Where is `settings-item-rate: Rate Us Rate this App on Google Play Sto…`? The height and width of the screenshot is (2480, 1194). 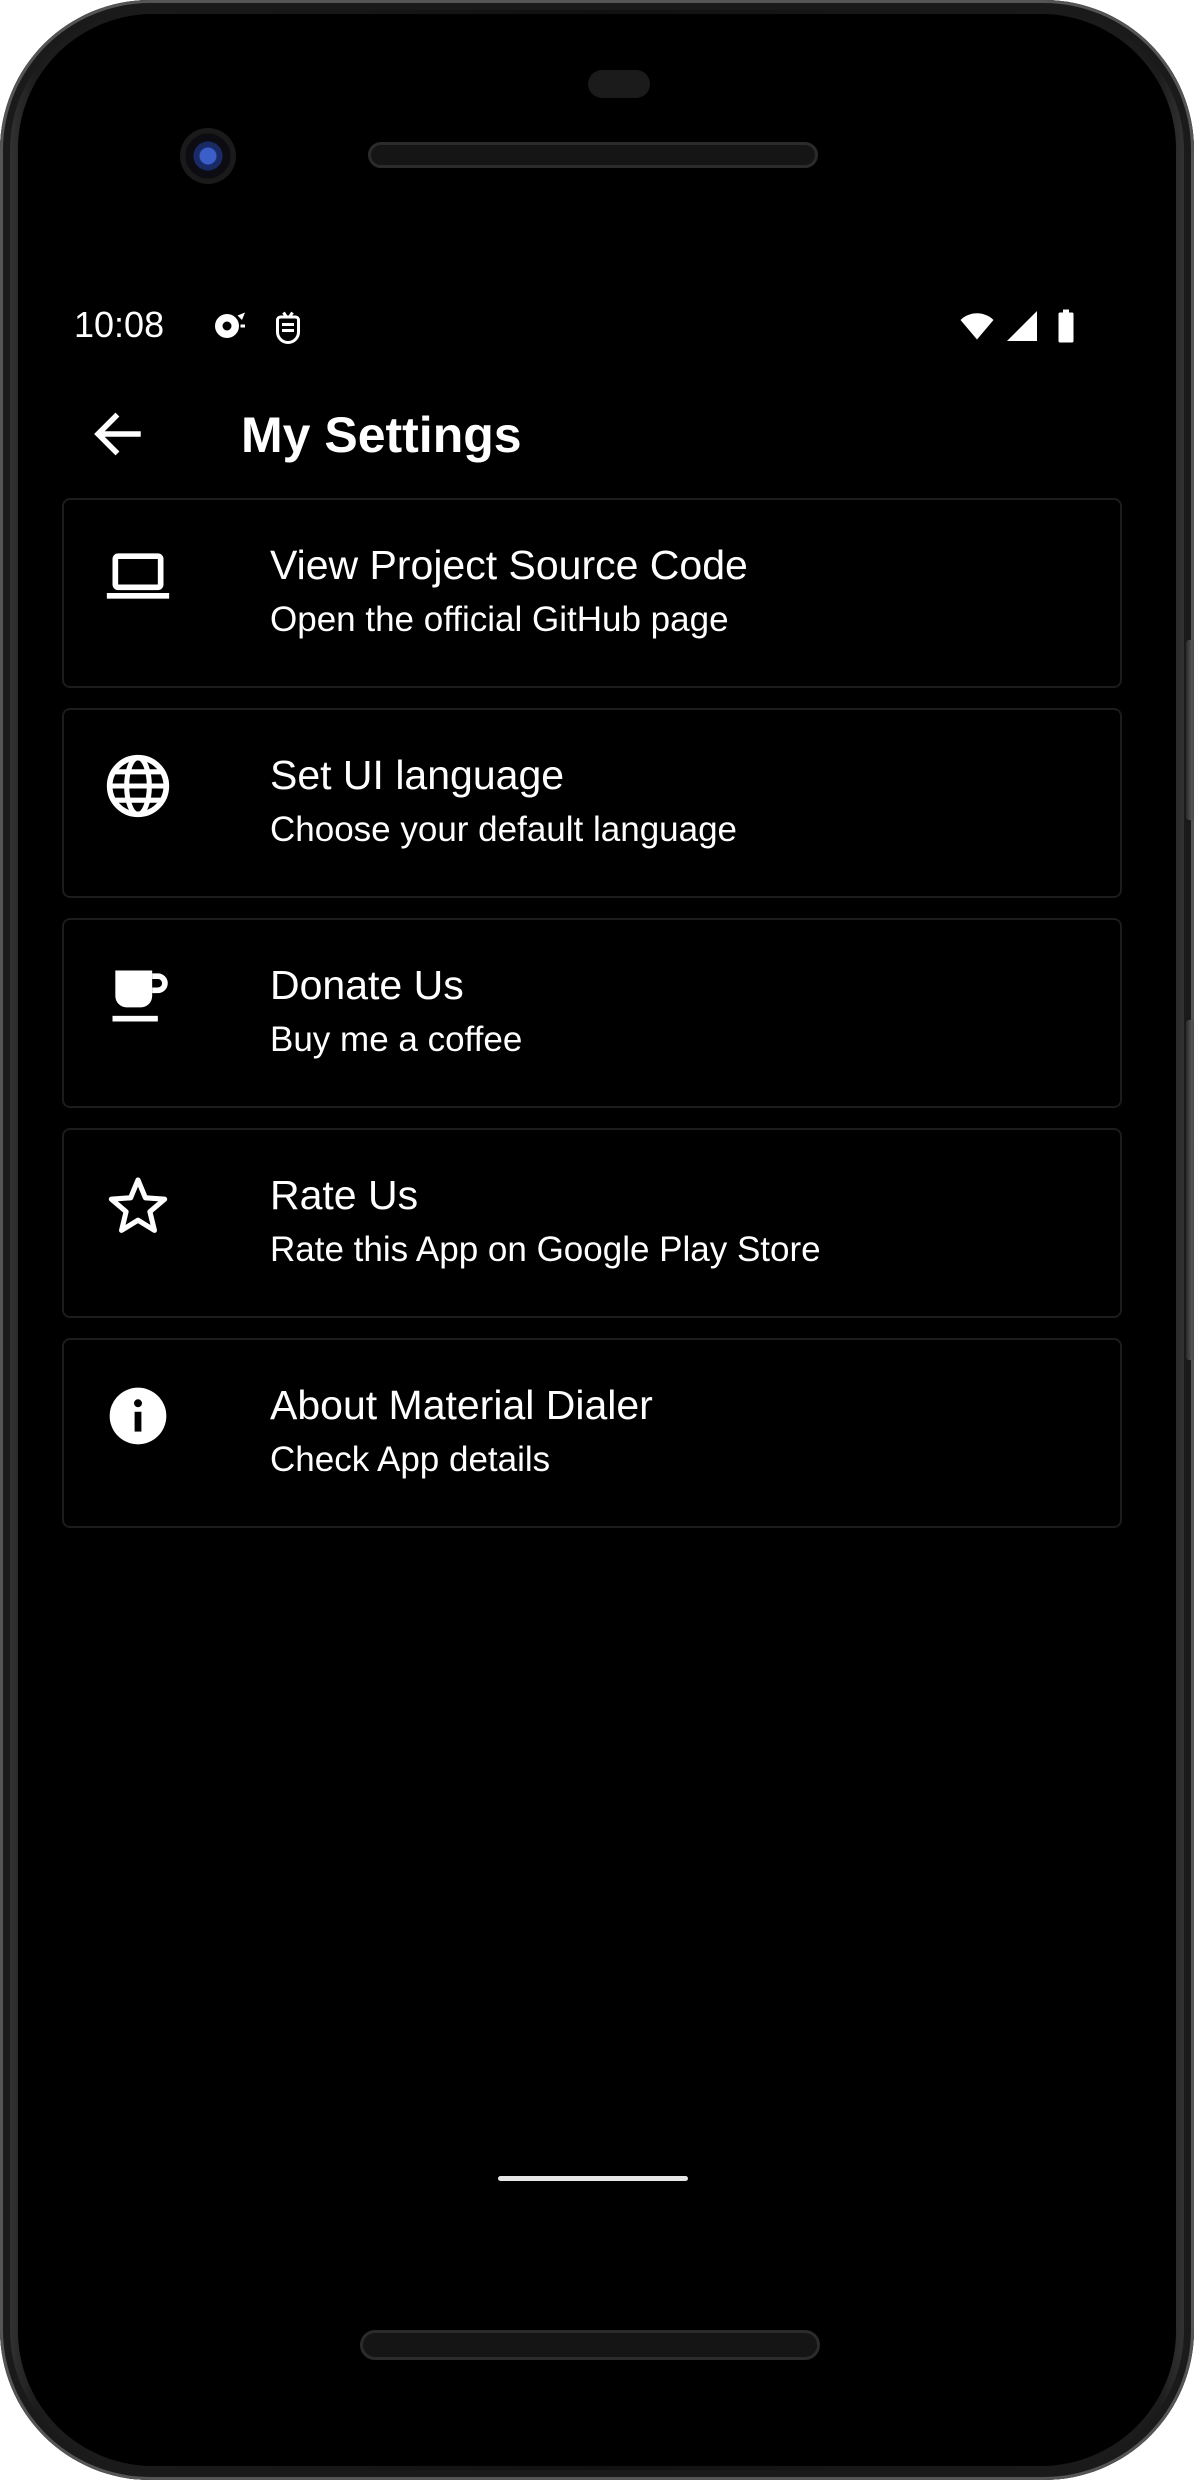
settings-item-rate: Rate Us Rate this App on Google Play Sto… is located at coordinates (592, 1223).